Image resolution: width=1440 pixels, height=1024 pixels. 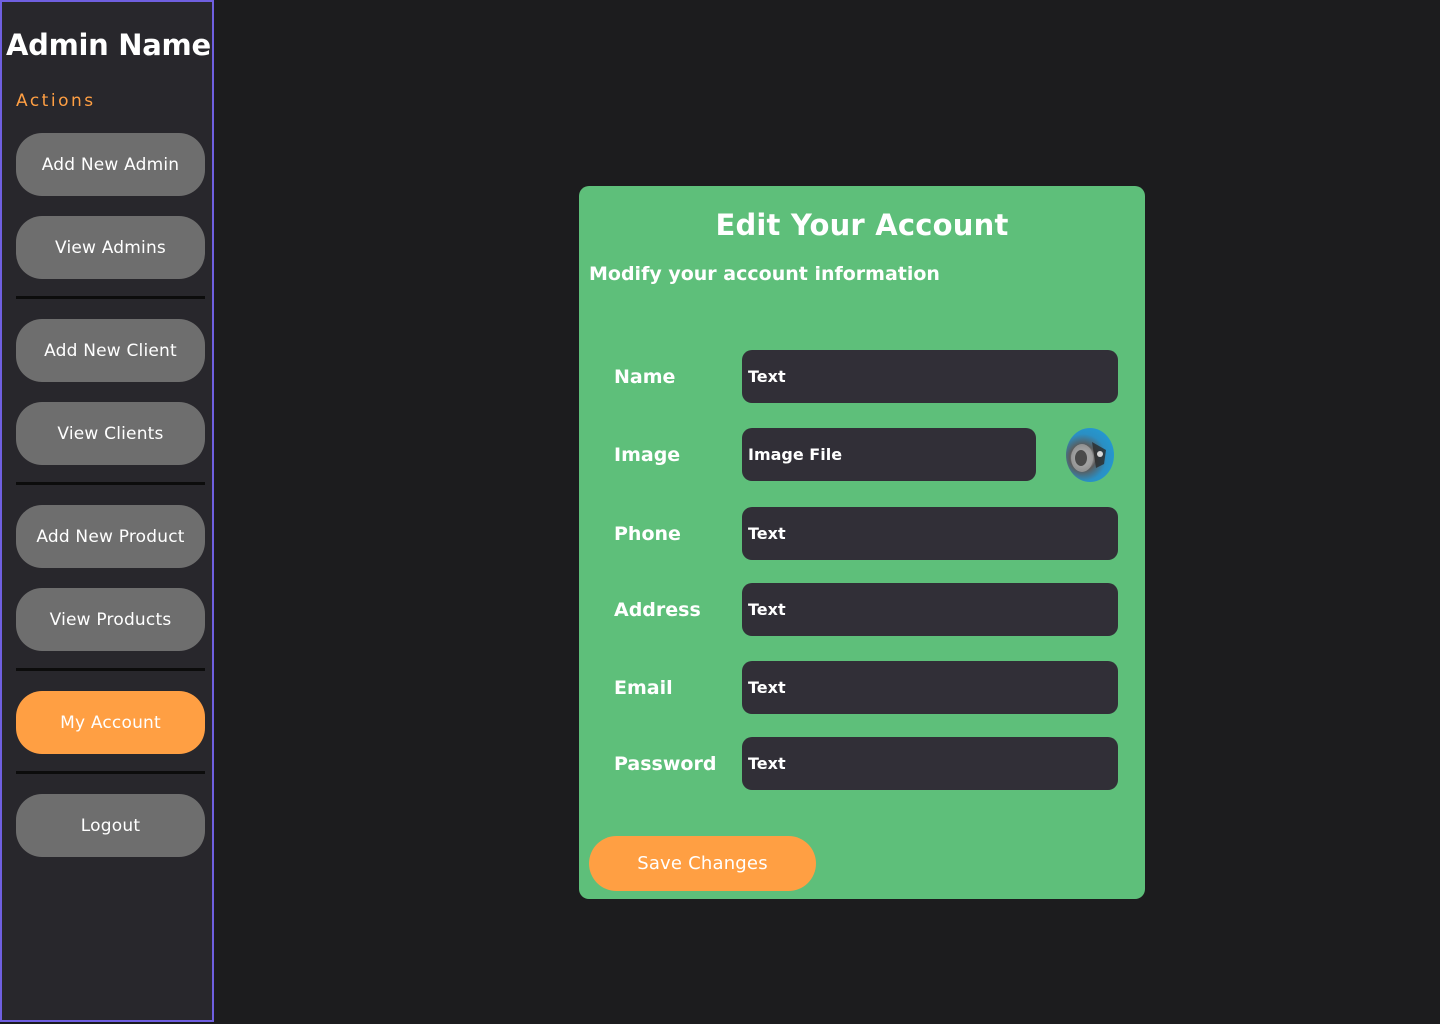 I want to click on name-input: Text, so click(x=930, y=376).